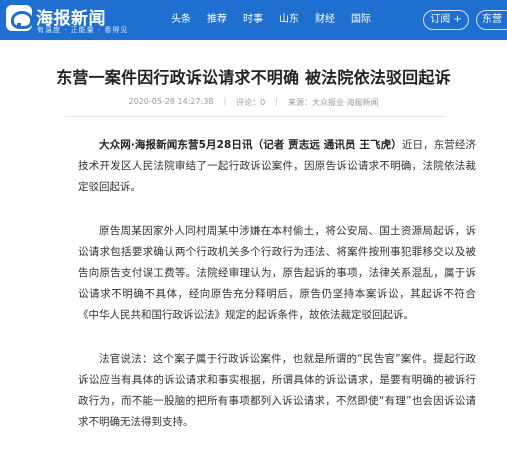 The width and height of the screenshot is (507, 450). What do you see at coordinates (255, 116) in the screenshot?
I see `title-divider` at bounding box center [255, 116].